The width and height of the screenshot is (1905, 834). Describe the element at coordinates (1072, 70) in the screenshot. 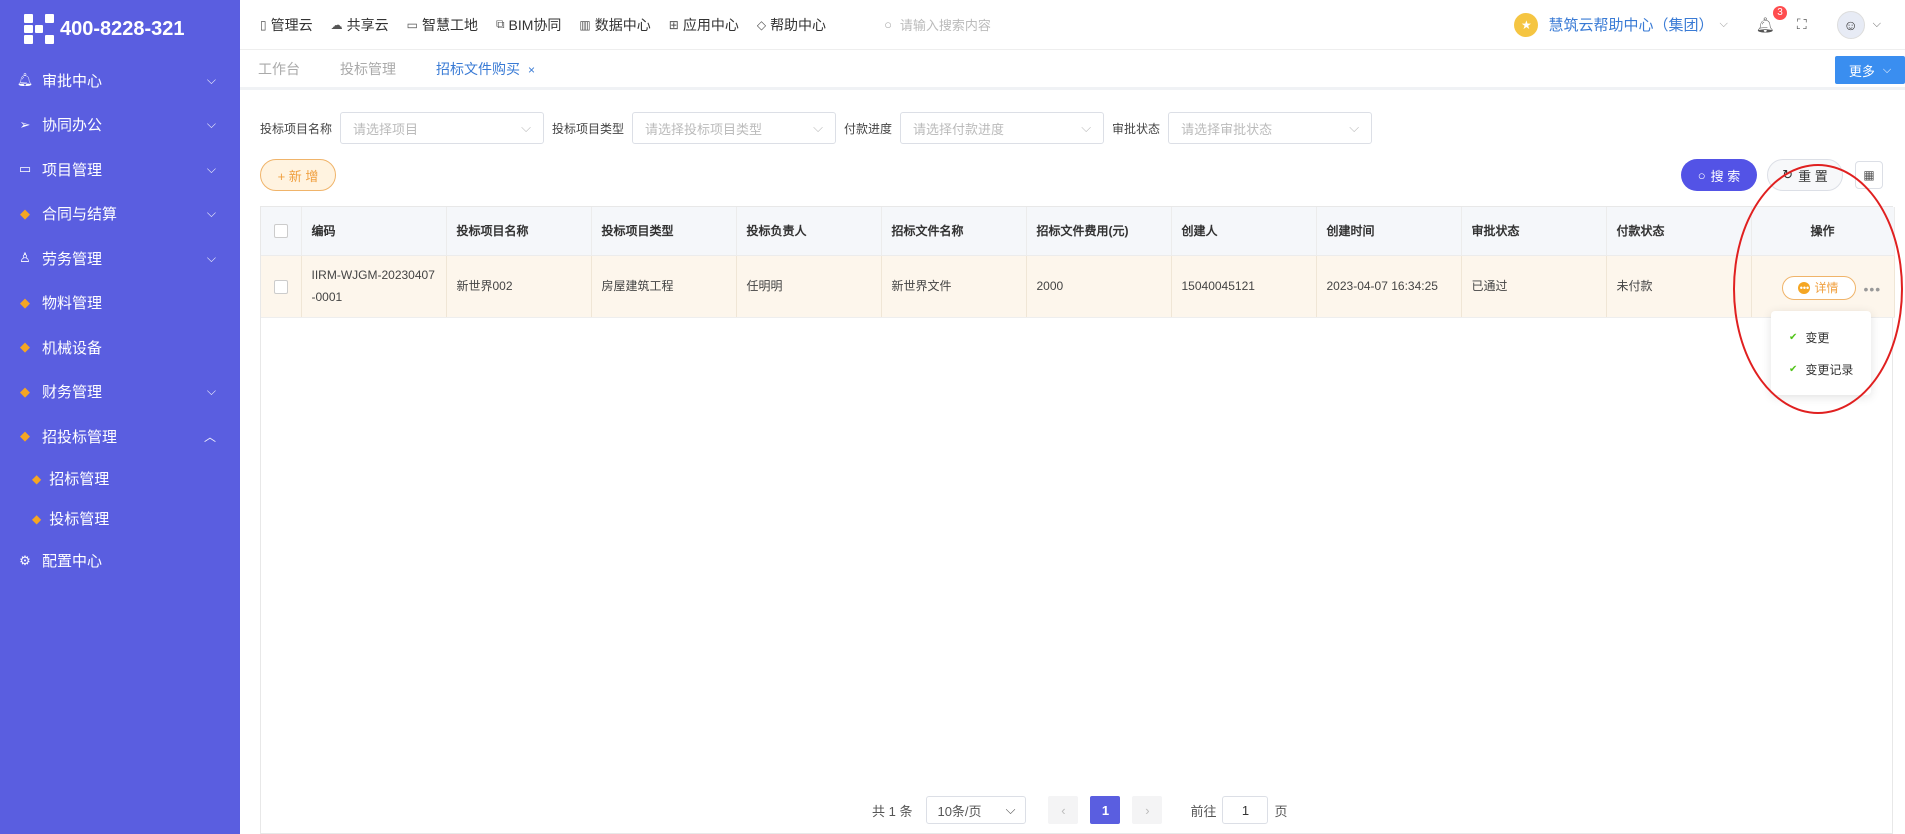

I see `page-tabs: 工作台 投标管理 招标文件购买 × 更多 ⌵` at that location.